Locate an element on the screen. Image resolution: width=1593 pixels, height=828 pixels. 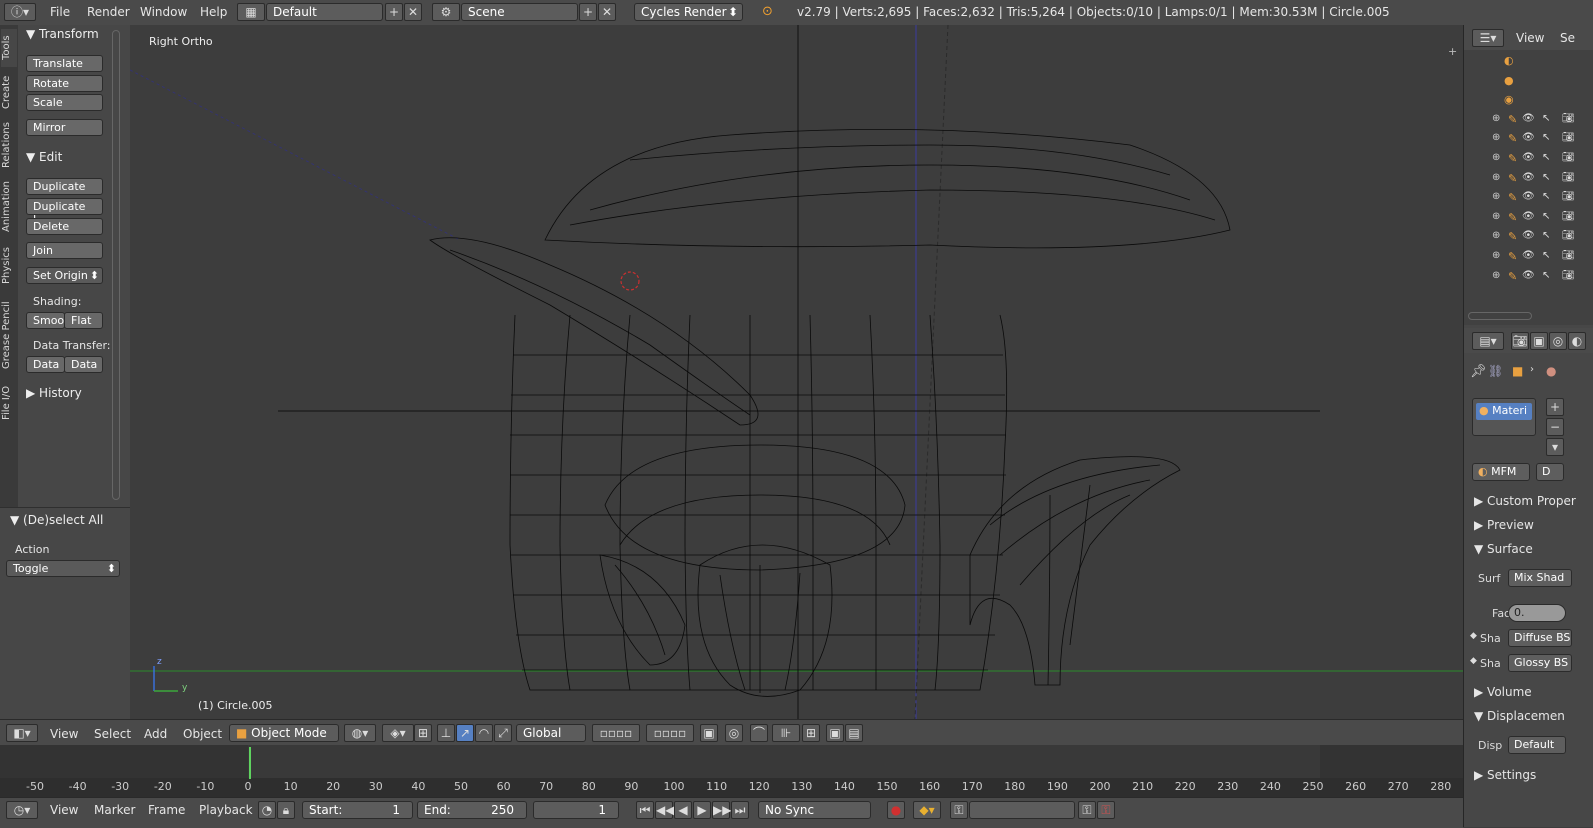
menu-outliner-view: View is located at coordinates (1530, 38).